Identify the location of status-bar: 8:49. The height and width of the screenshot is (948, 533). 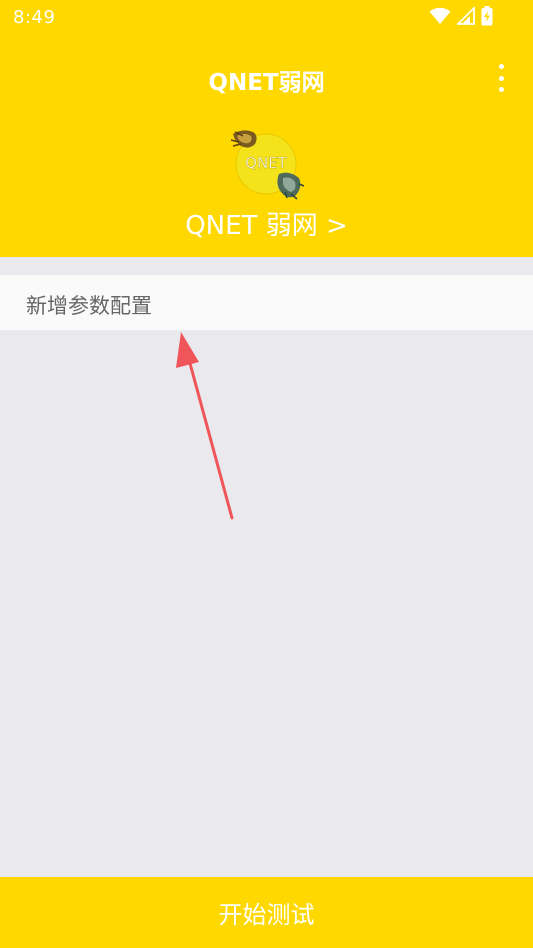
(266, 18).